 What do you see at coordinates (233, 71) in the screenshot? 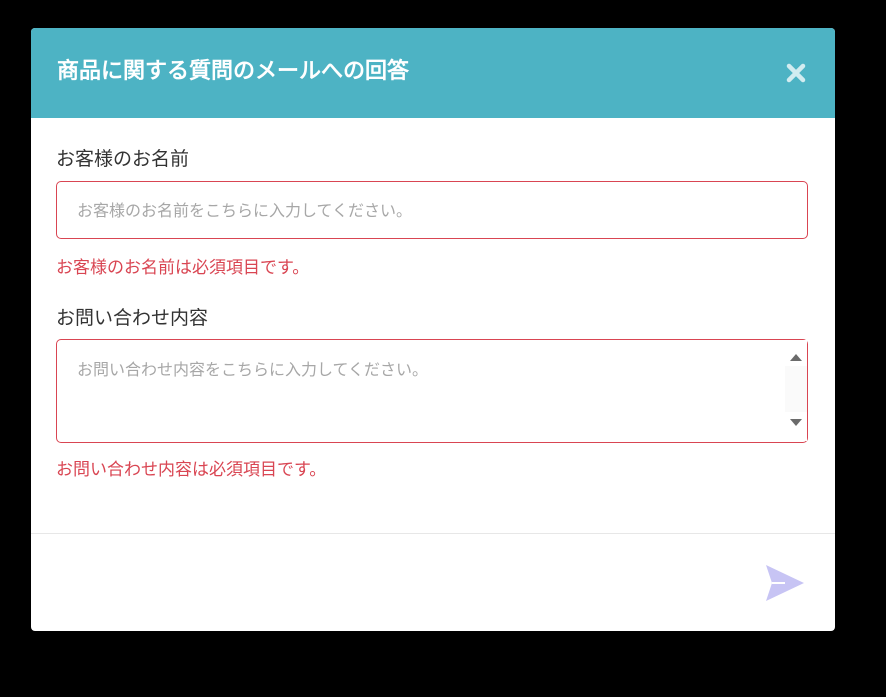
I see `dialog-title: 商品に関する質問のメールへの回答` at bounding box center [233, 71].